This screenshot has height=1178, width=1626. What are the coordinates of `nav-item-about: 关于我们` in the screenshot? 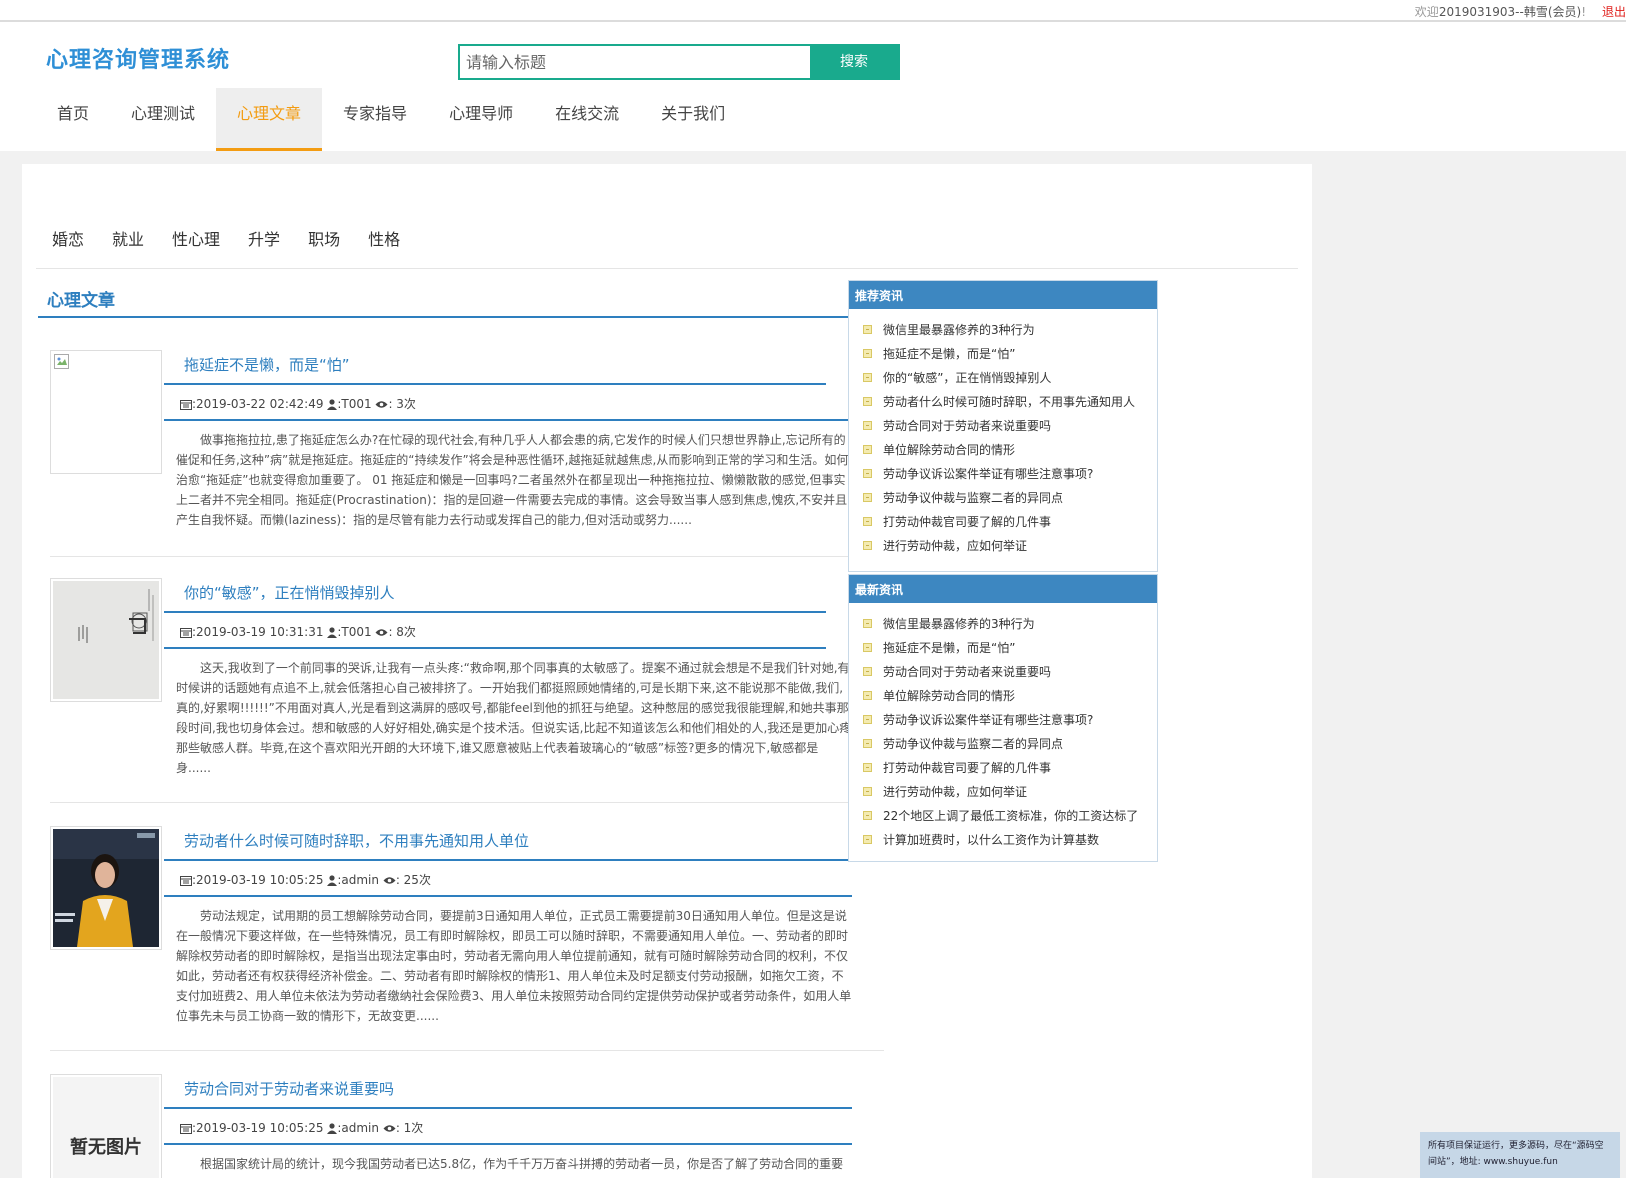 It's located at (693, 119).